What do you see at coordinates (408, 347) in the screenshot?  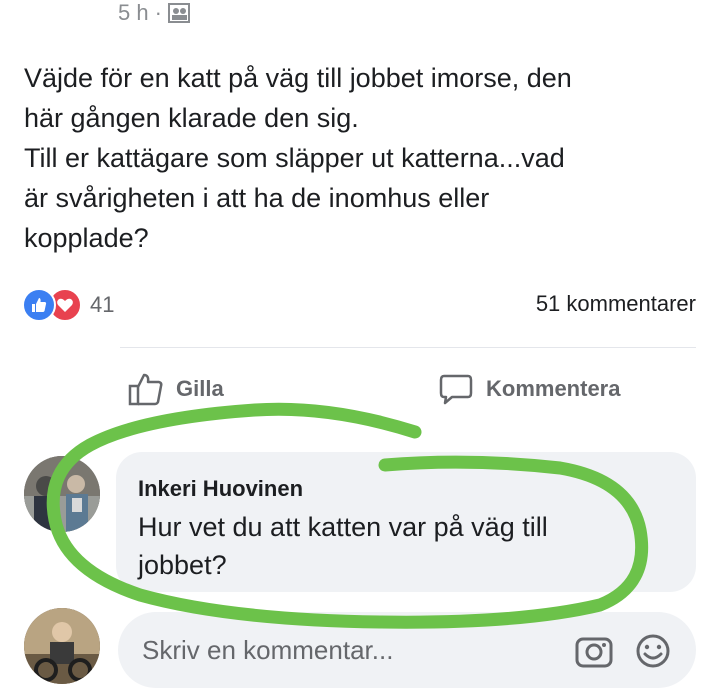 I see `divider` at bounding box center [408, 347].